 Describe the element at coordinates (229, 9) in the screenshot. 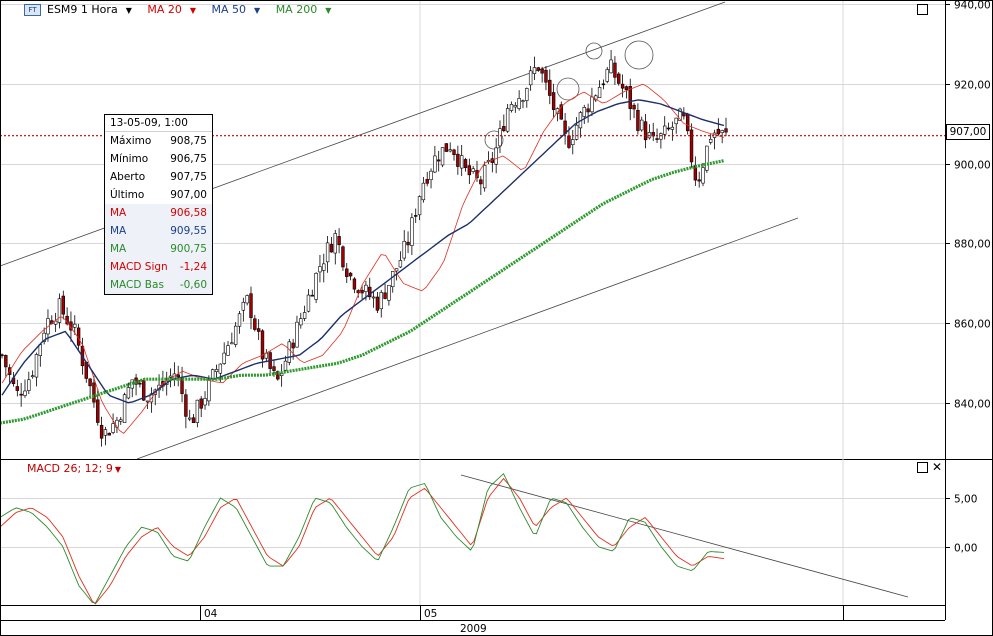

I see `ma50-label: MA 50` at that location.